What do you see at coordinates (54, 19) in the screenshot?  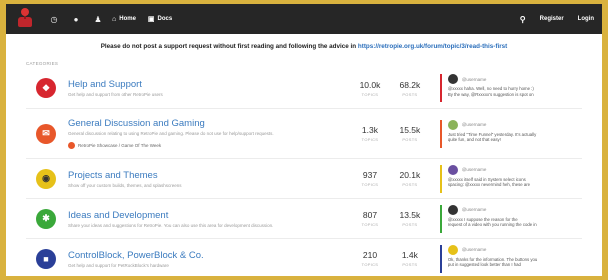 I see `clock-icon: ◷` at bounding box center [54, 19].